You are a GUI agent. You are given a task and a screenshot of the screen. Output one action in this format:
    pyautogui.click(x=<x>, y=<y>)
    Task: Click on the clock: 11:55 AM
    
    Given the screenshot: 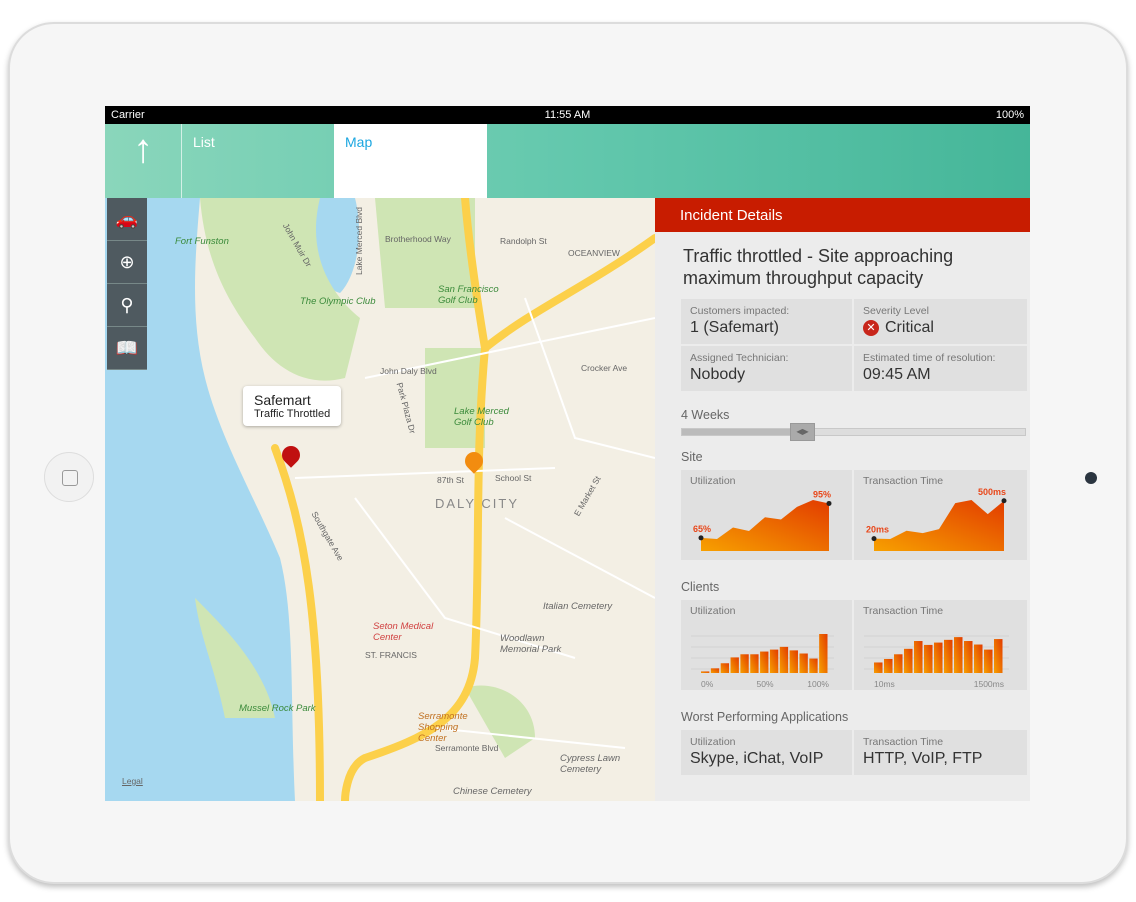 What is the action you would take?
    pyautogui.click(x=567, y=115)
    